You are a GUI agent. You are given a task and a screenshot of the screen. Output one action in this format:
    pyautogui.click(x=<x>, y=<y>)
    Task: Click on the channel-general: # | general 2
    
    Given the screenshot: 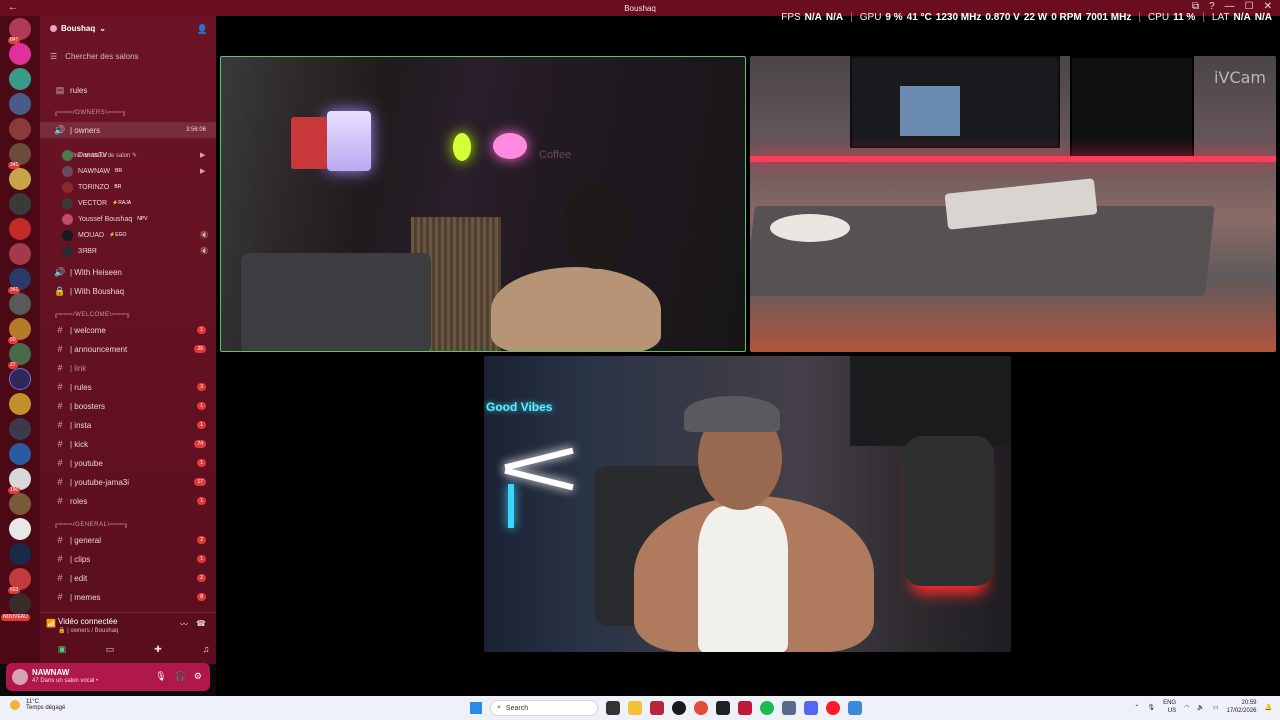 What is the action you would take?
    pyautogui.click(x=128, y=540)
    